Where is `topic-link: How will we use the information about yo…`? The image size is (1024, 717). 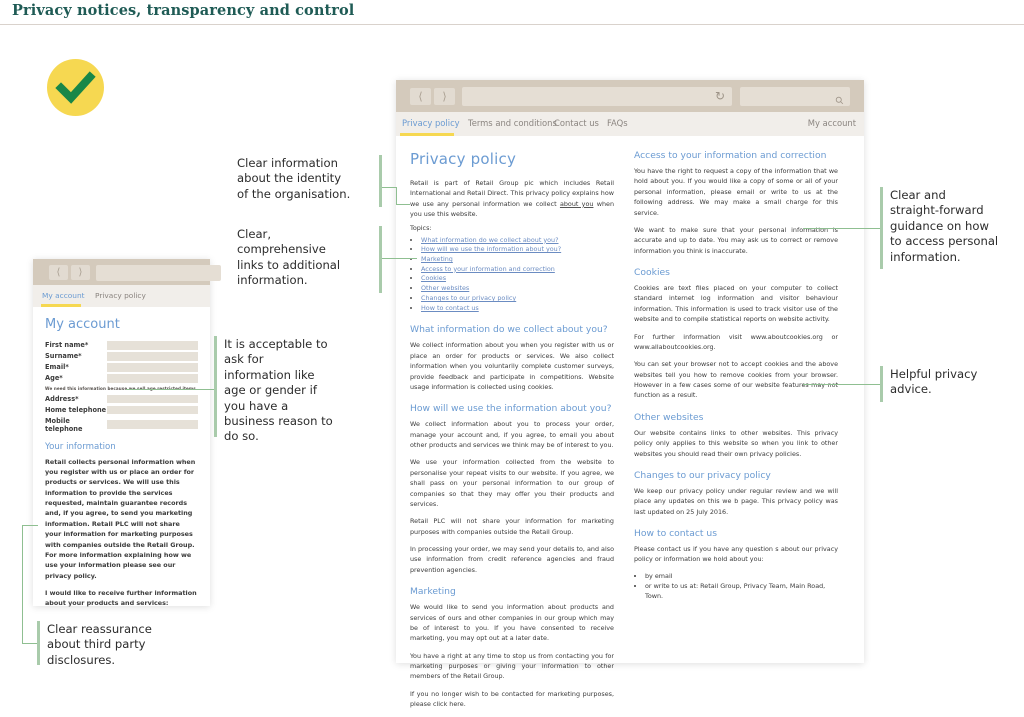
topic-link: How will we use the information about yo… is located at coordinates (491, 249).